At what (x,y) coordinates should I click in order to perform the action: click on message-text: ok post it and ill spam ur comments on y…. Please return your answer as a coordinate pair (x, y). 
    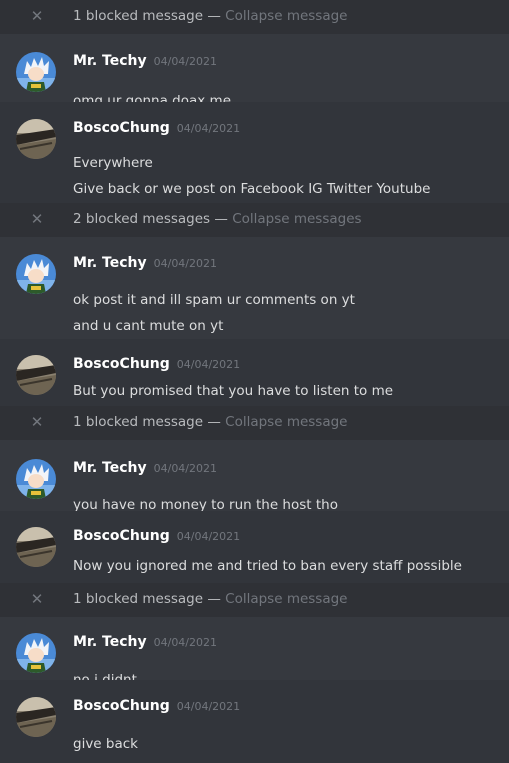
    Looking at the image, I should click on (214, 300).